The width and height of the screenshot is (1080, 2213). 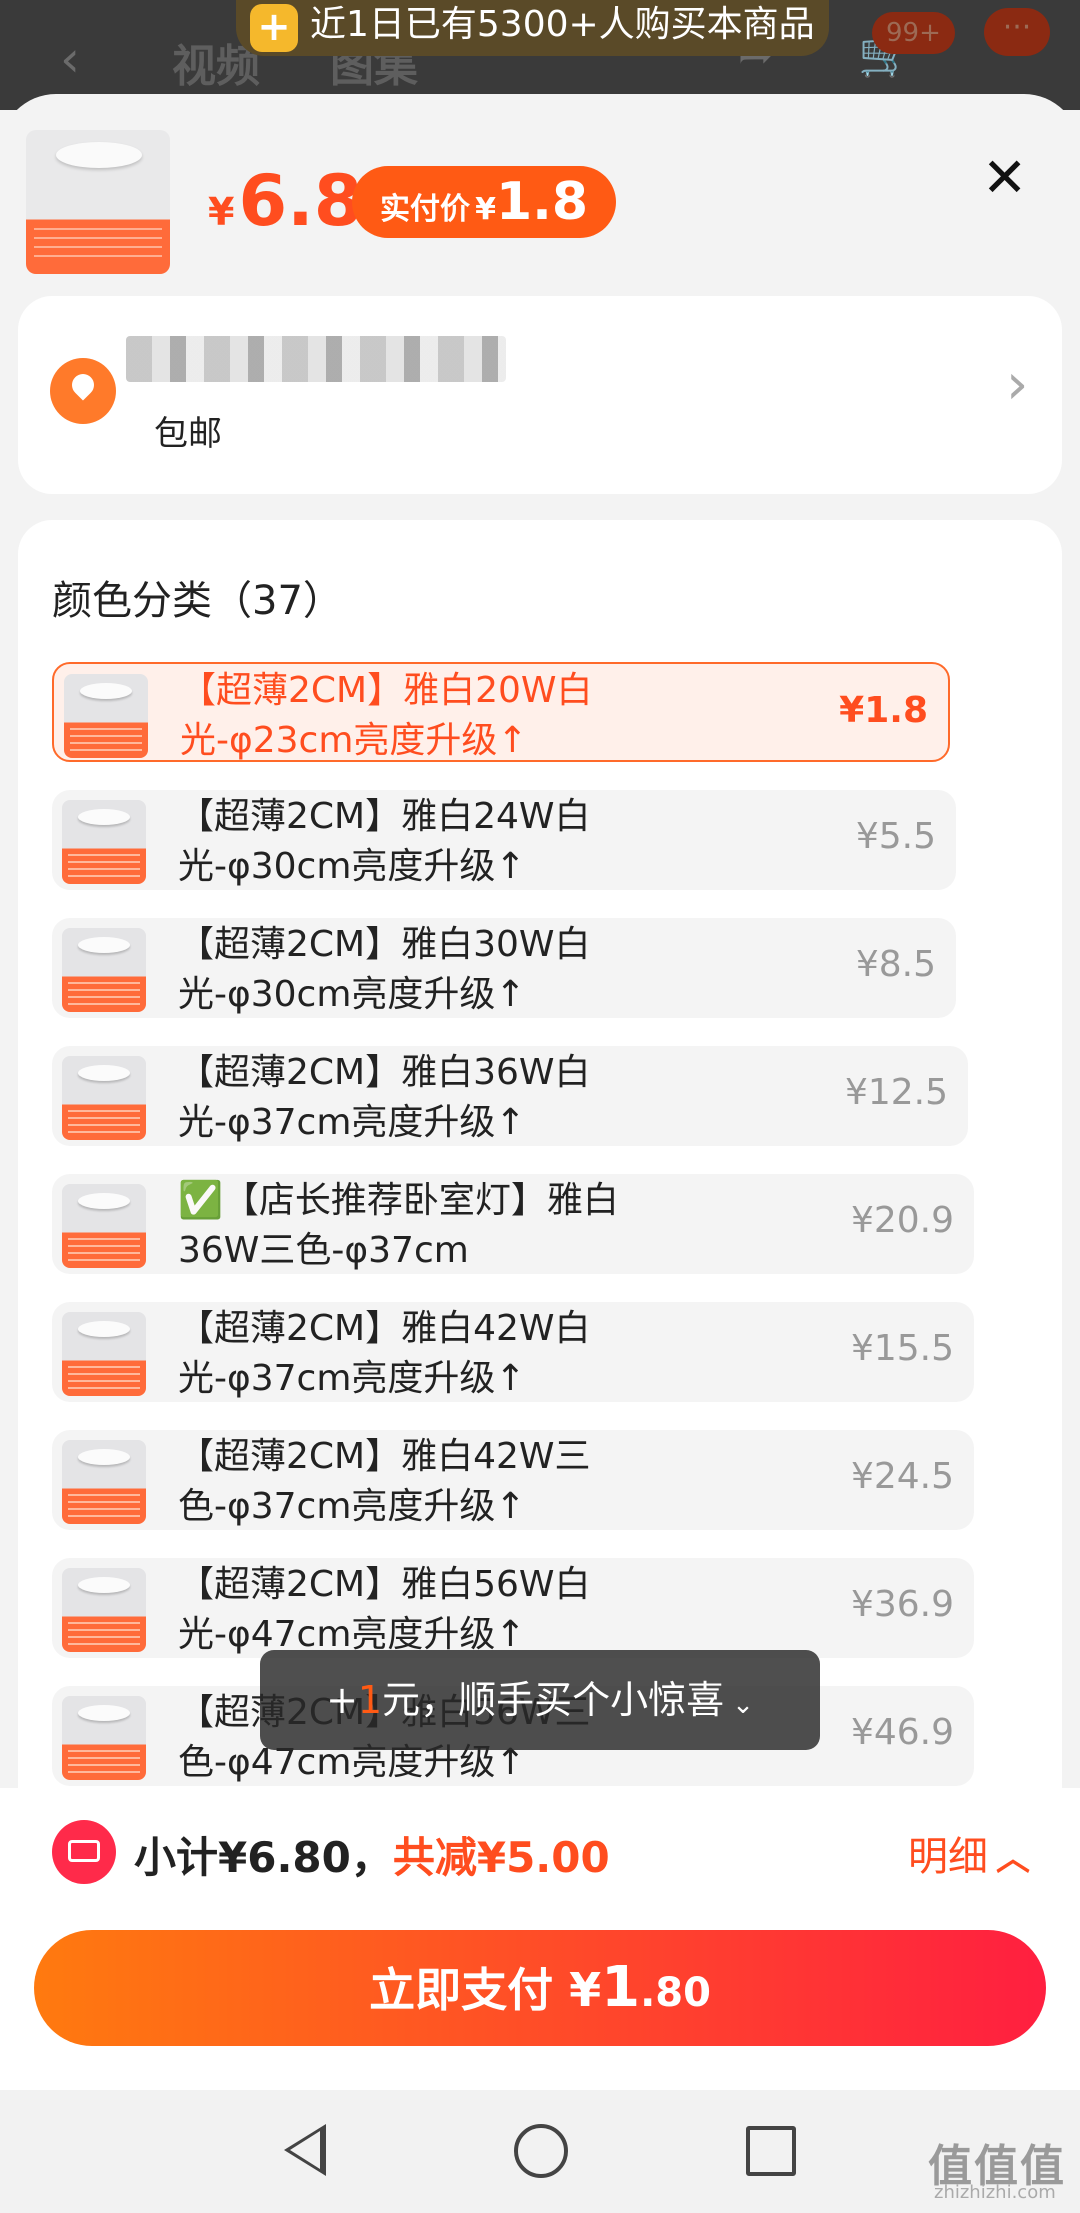 I want to click on option-price: ¥36.9, so click(x=902, y=1604).